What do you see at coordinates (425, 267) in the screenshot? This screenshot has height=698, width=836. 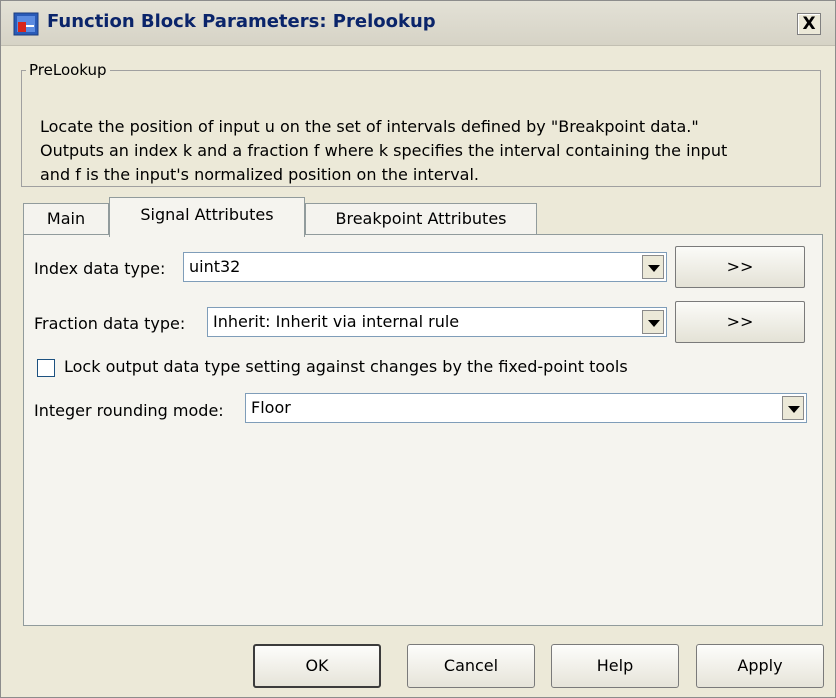 I see `index-data-type-select: uint32` at bounding box center [425, 267].